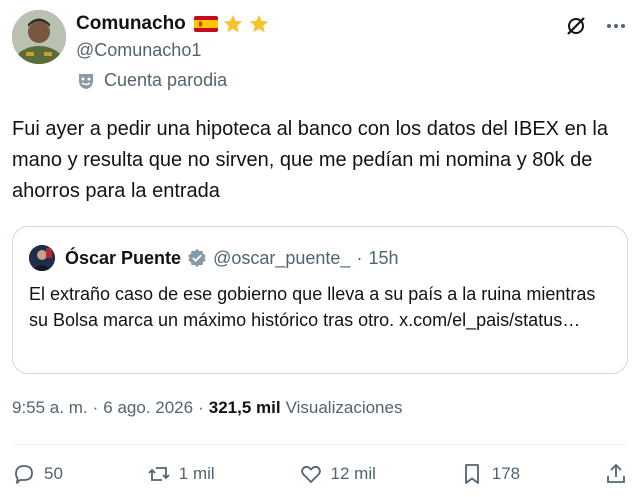  I want to click on like-button: 12 mil, so click(337, 474).